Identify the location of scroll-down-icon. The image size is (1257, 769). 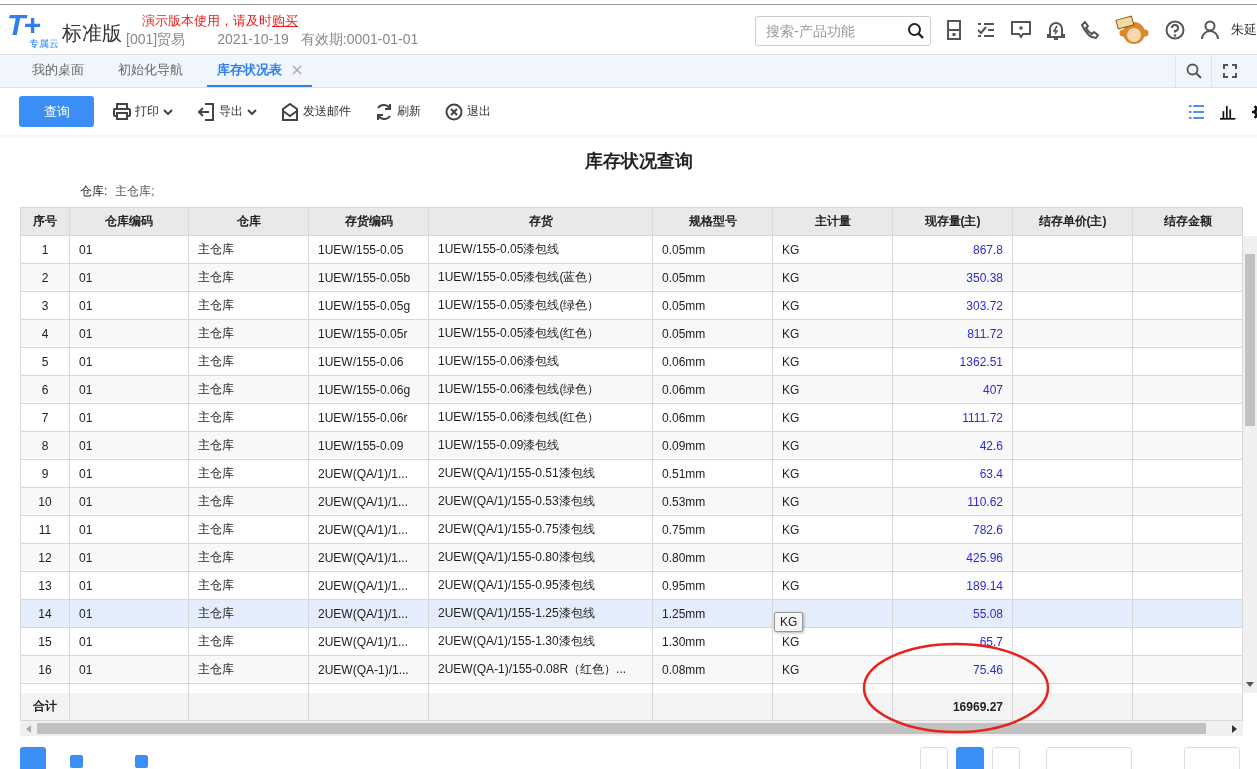
(1250, 684).